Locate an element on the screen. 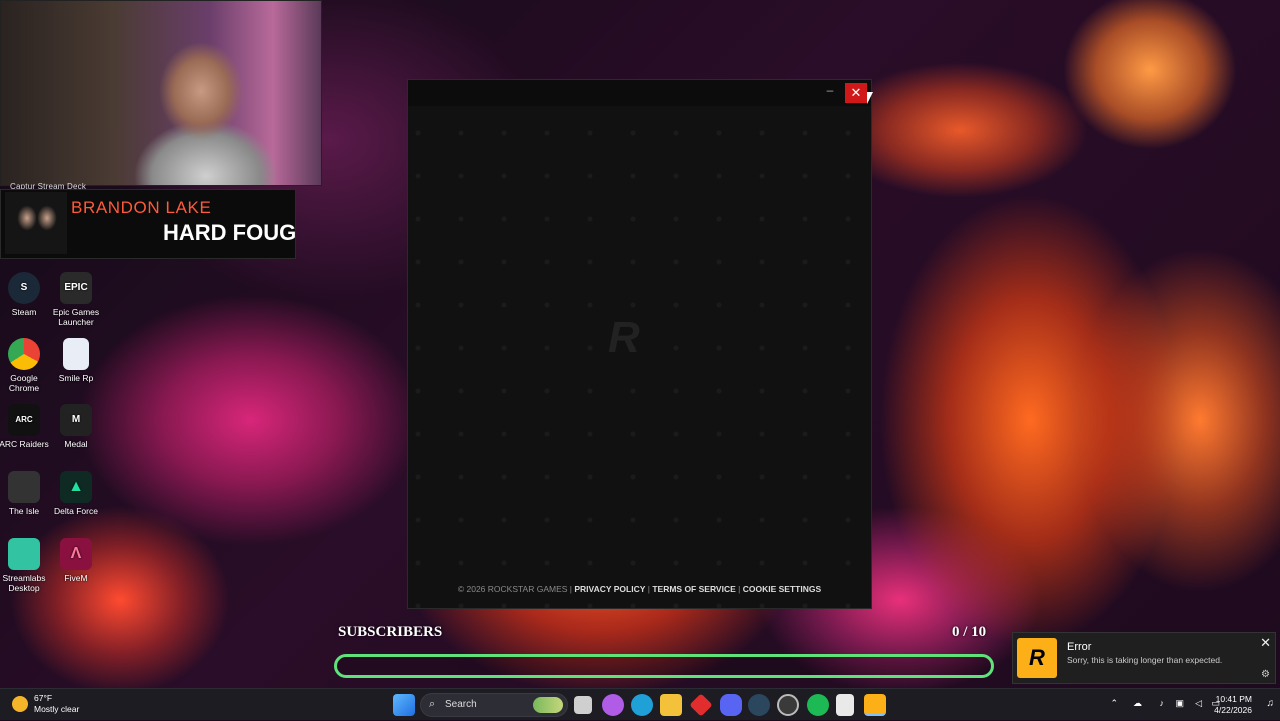  desktop-icon-label: Google Chrome is located at coordinates (24, 383).